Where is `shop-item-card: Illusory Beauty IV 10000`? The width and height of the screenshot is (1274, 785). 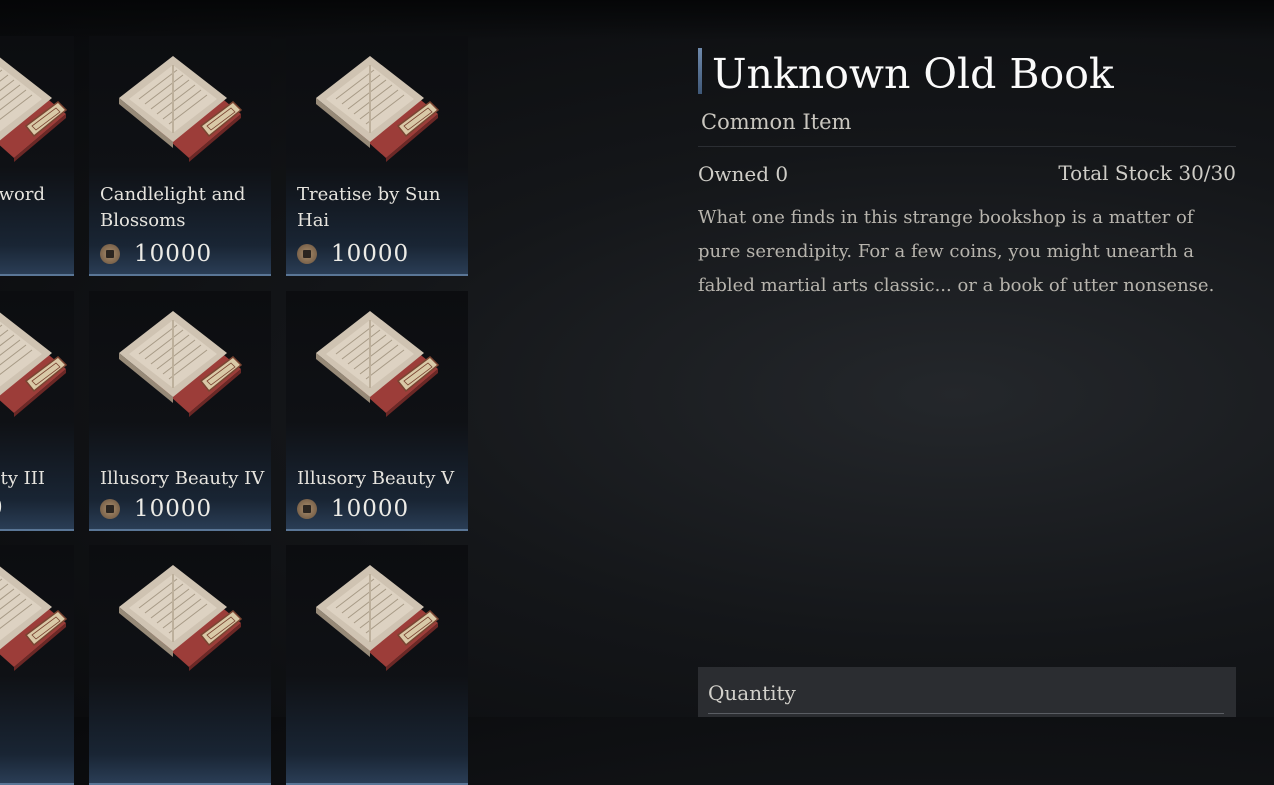
shop-item-card: Illusory Beauty IV 10000 is located at coordinates (180, 411).